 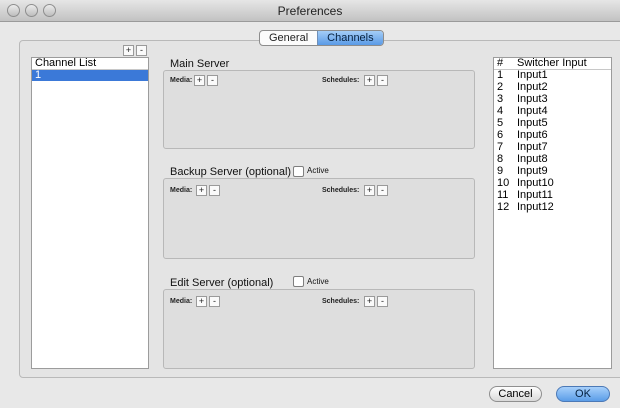 What do you see at coordinates (503, 207) in the screenshot?
I see `switcher-row-number: 12` at bounding box center [503, 207].